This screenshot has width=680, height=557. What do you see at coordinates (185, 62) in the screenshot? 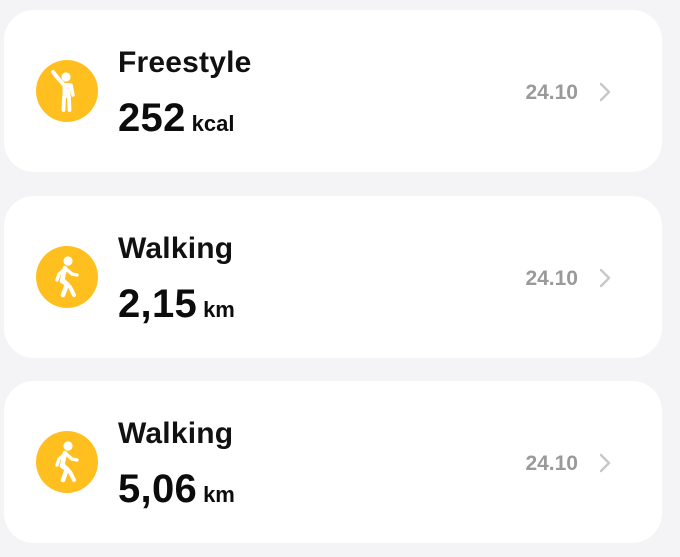
I see `activity-title: Freestyle` at bounding box center [185, 62].